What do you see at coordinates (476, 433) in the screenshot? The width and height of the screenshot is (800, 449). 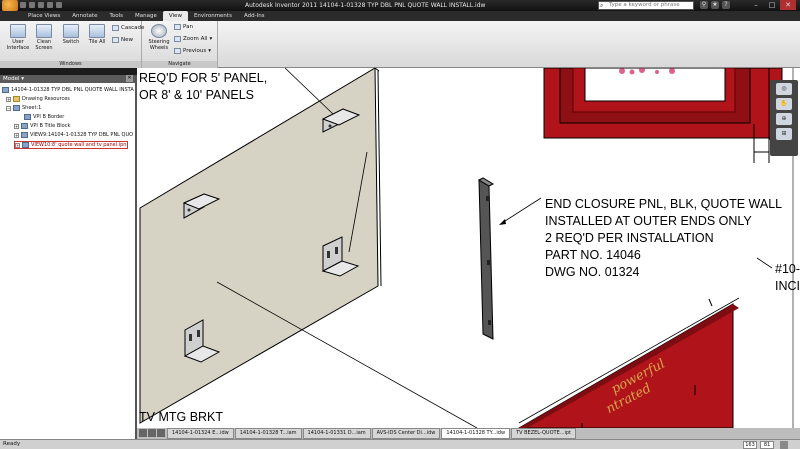 I see `doc-tab-active: 14104-1-01328 TY...idw` at bounding box center [476, 433].